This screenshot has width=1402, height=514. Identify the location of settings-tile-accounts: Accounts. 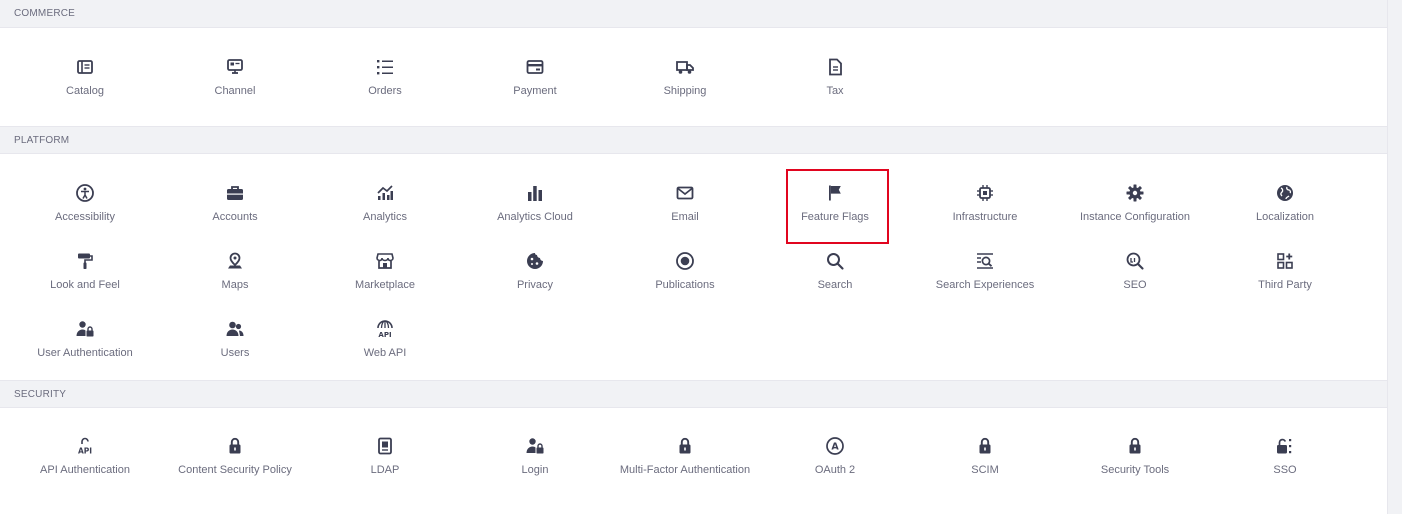
(235, 202).